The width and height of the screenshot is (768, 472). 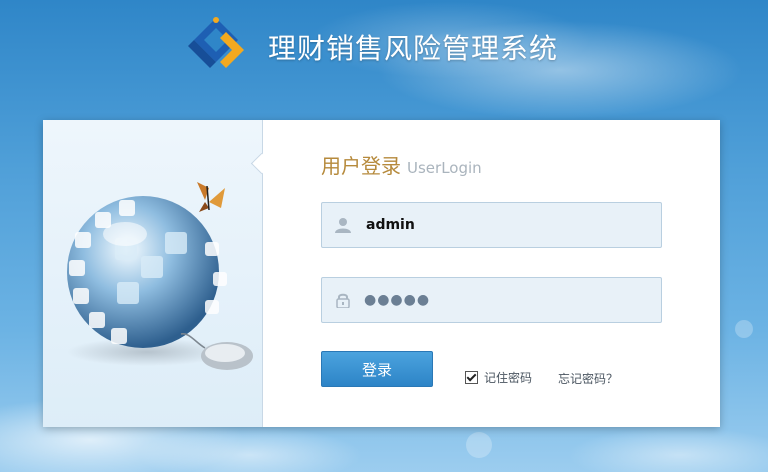 I want to click on username-field, so click(x=491, y=225).